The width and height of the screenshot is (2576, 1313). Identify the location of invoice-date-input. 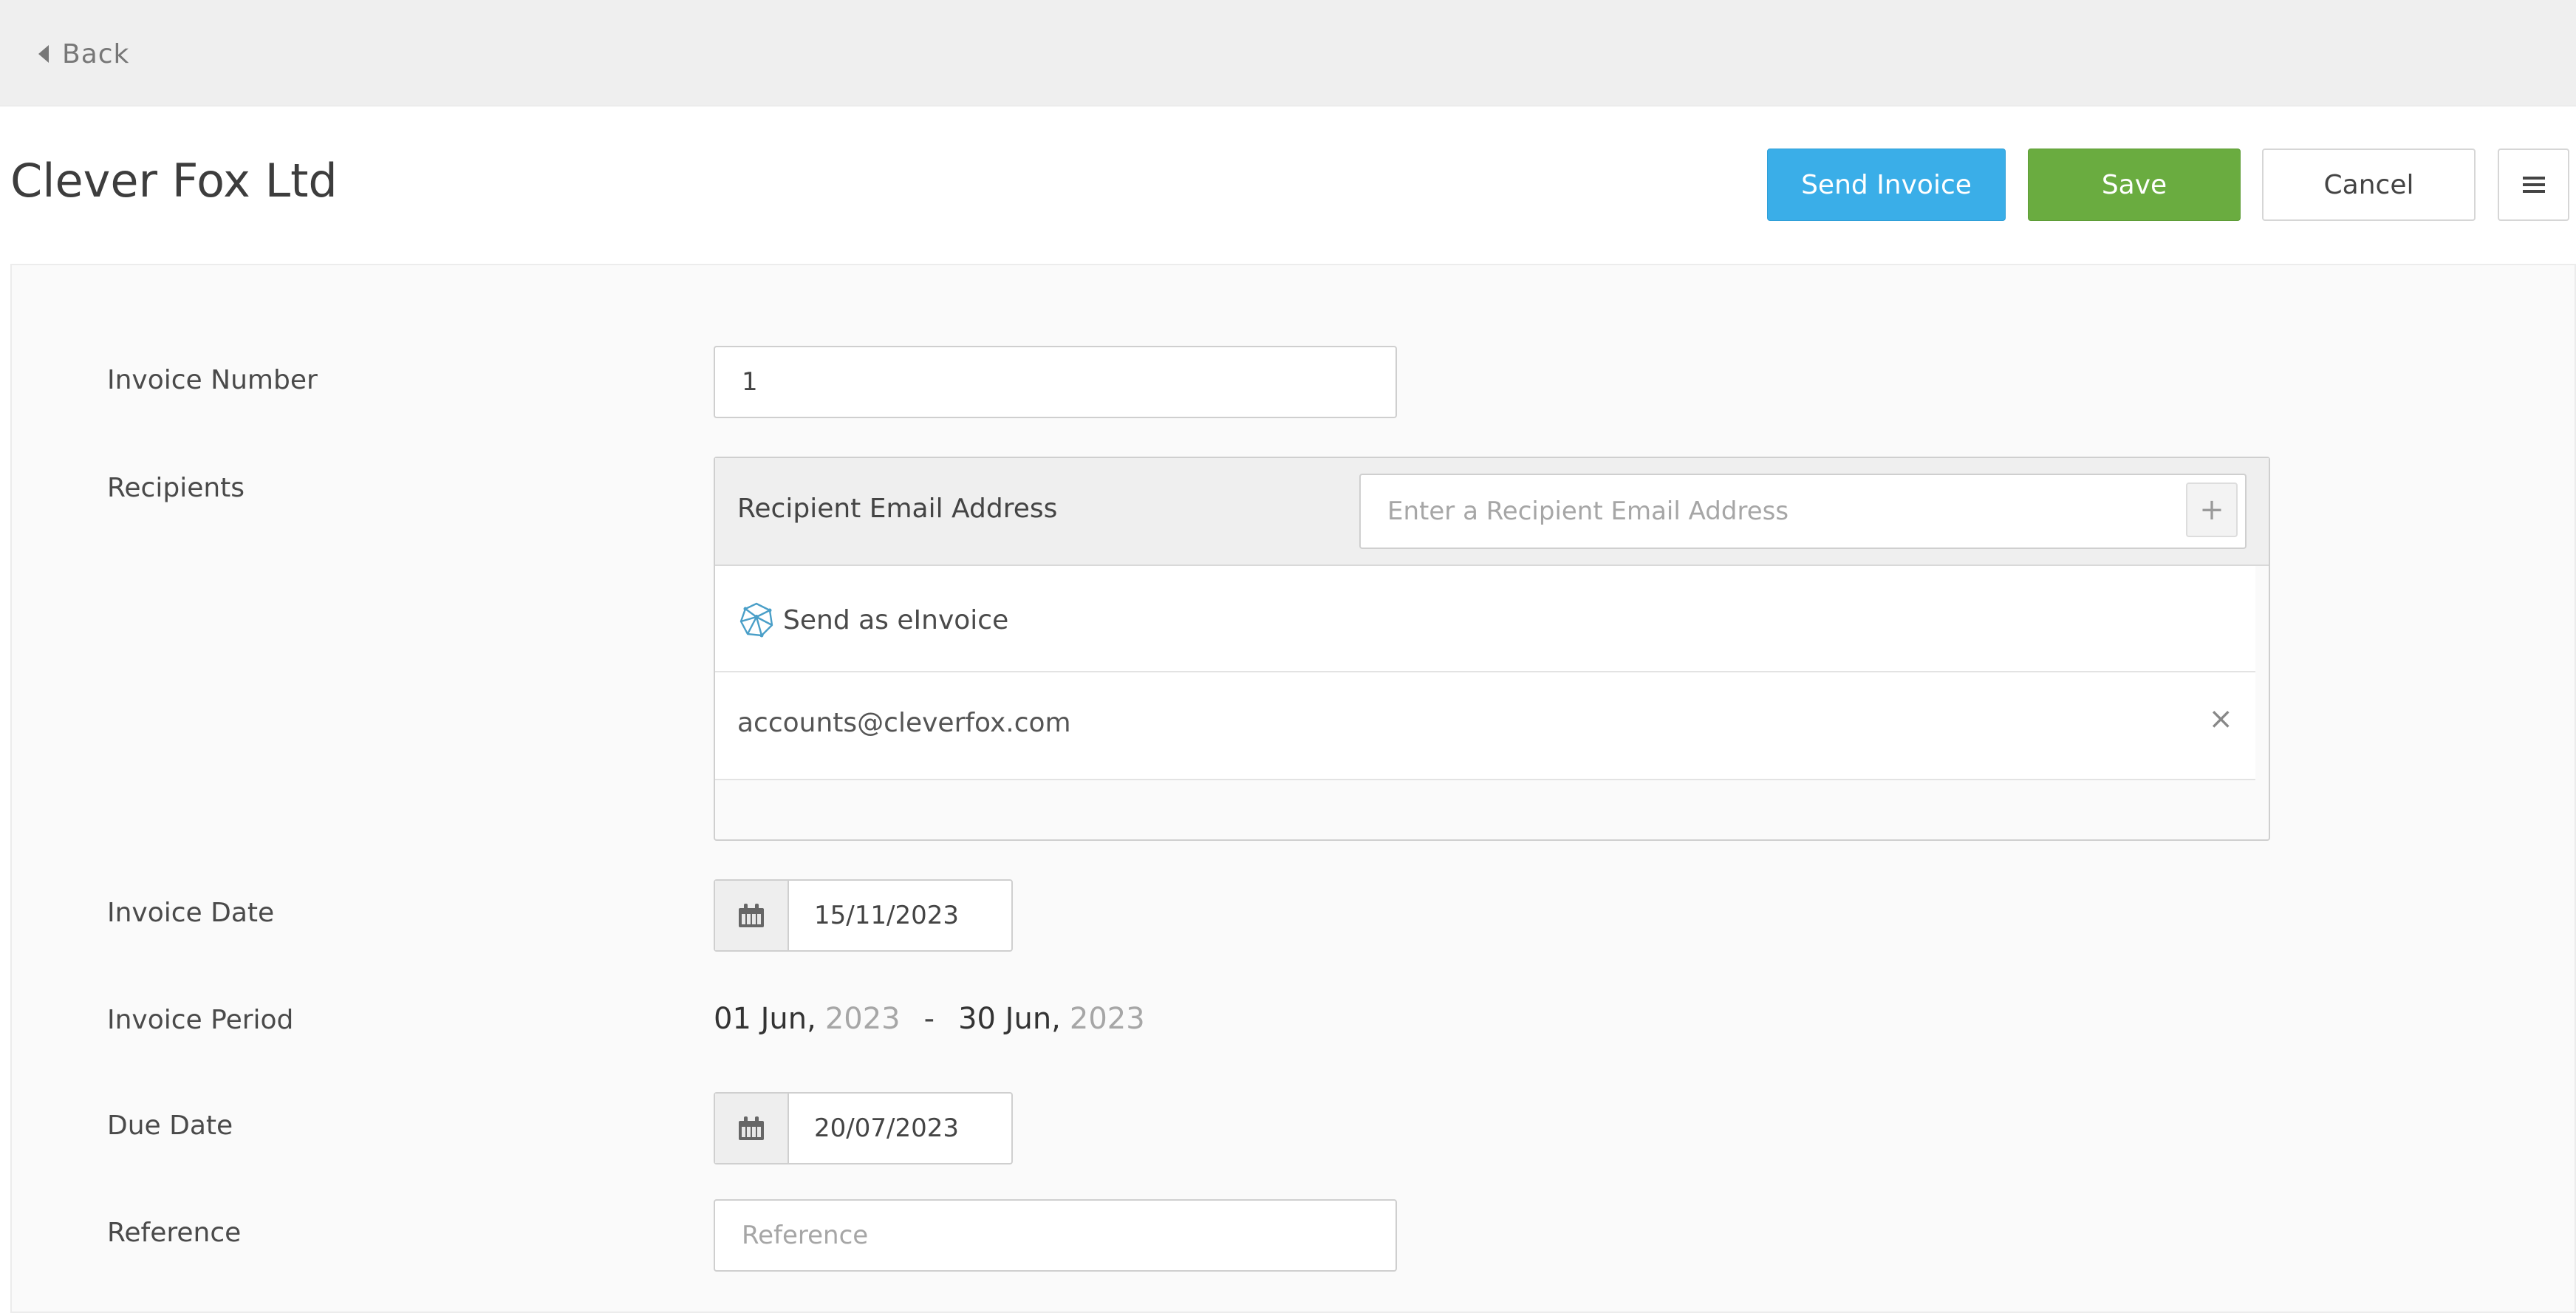
(900, 915).